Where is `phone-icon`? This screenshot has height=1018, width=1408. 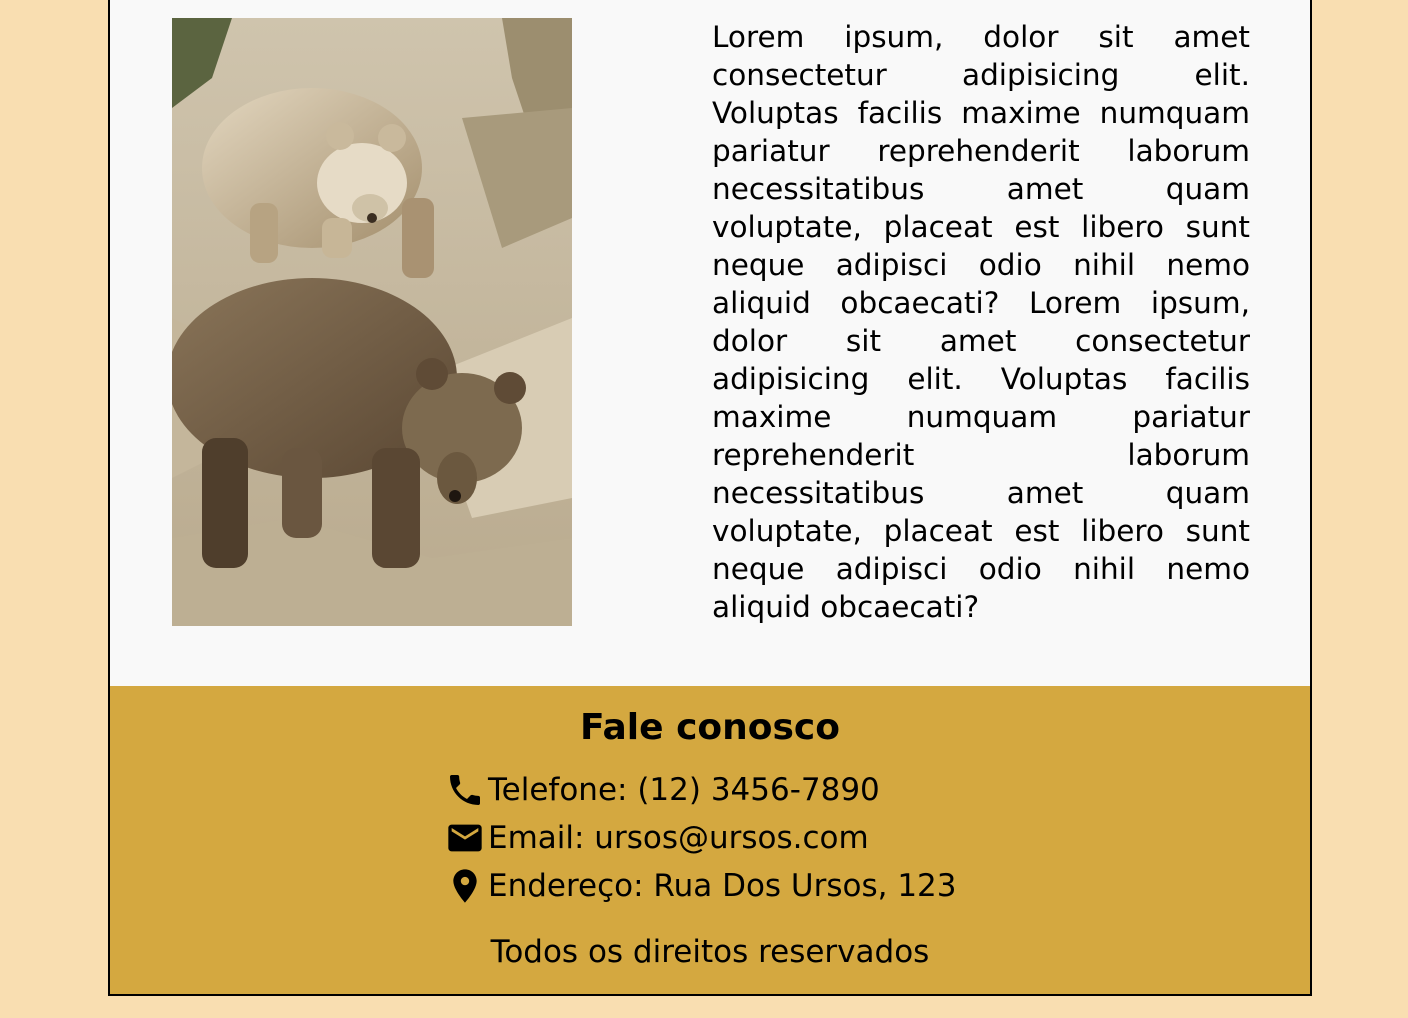 phone-icon is located at coordinates (465, 790).